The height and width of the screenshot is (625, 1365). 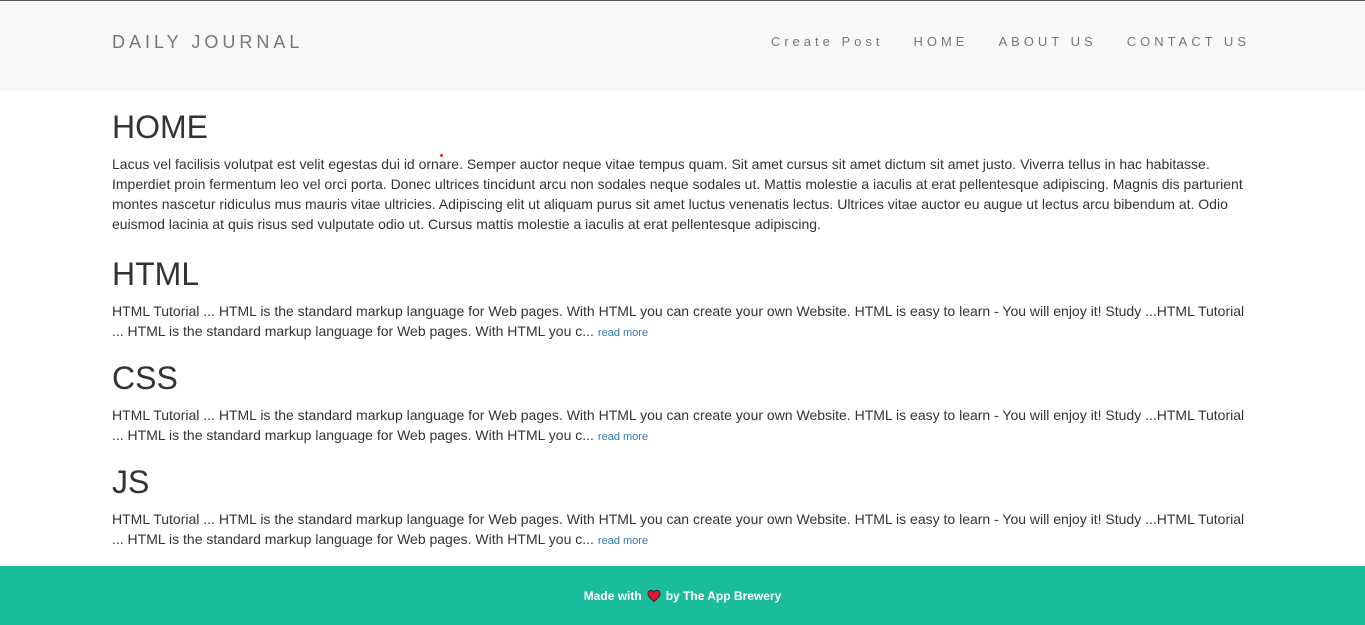 I want to click on nav-home: HOME, so click(x=940, y=41).